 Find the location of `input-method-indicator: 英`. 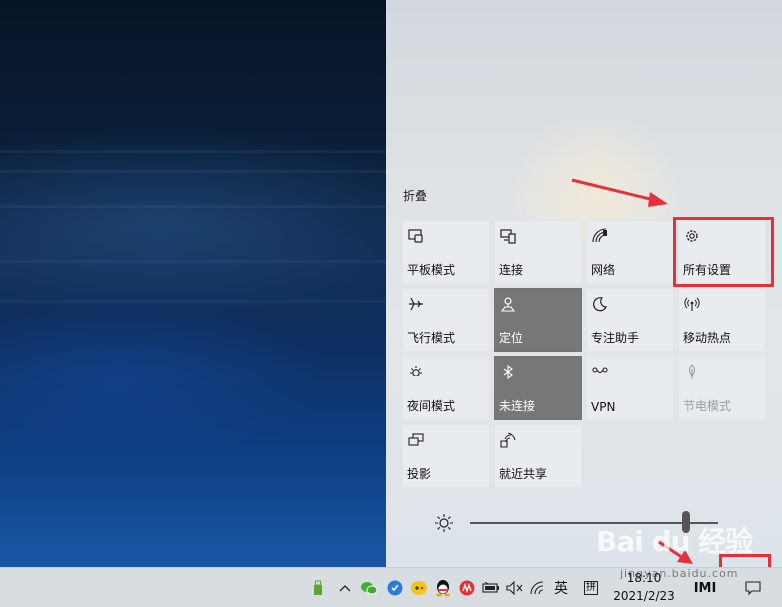

input-method-indicator: 英 is located at coordinates (561, 587).